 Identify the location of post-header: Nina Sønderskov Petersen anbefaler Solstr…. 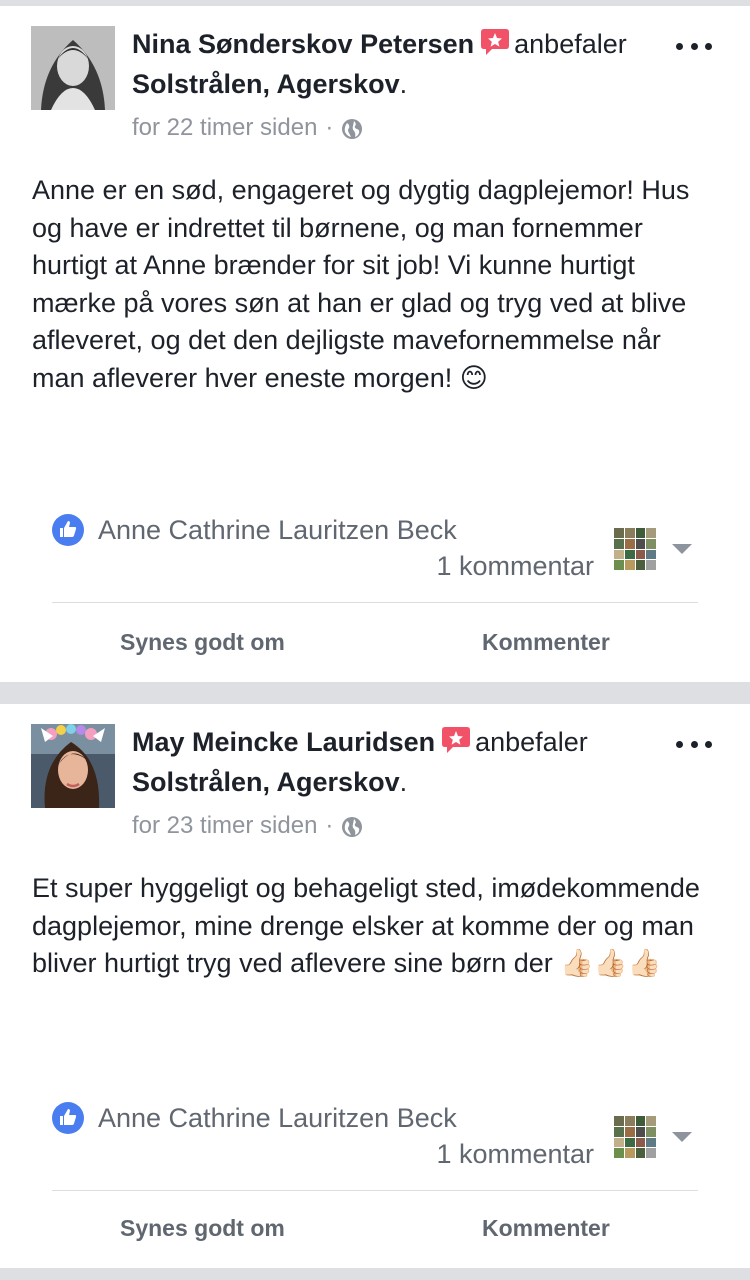
(392, 64).